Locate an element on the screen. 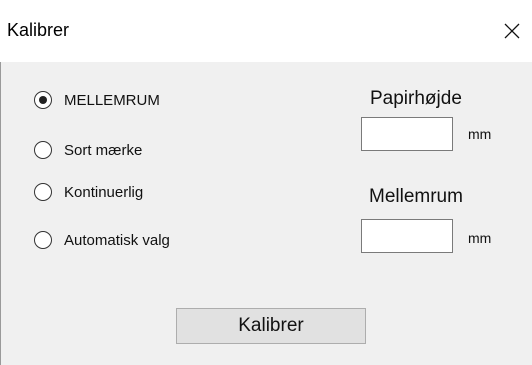  close-icon is located at coordinates (512, 31).